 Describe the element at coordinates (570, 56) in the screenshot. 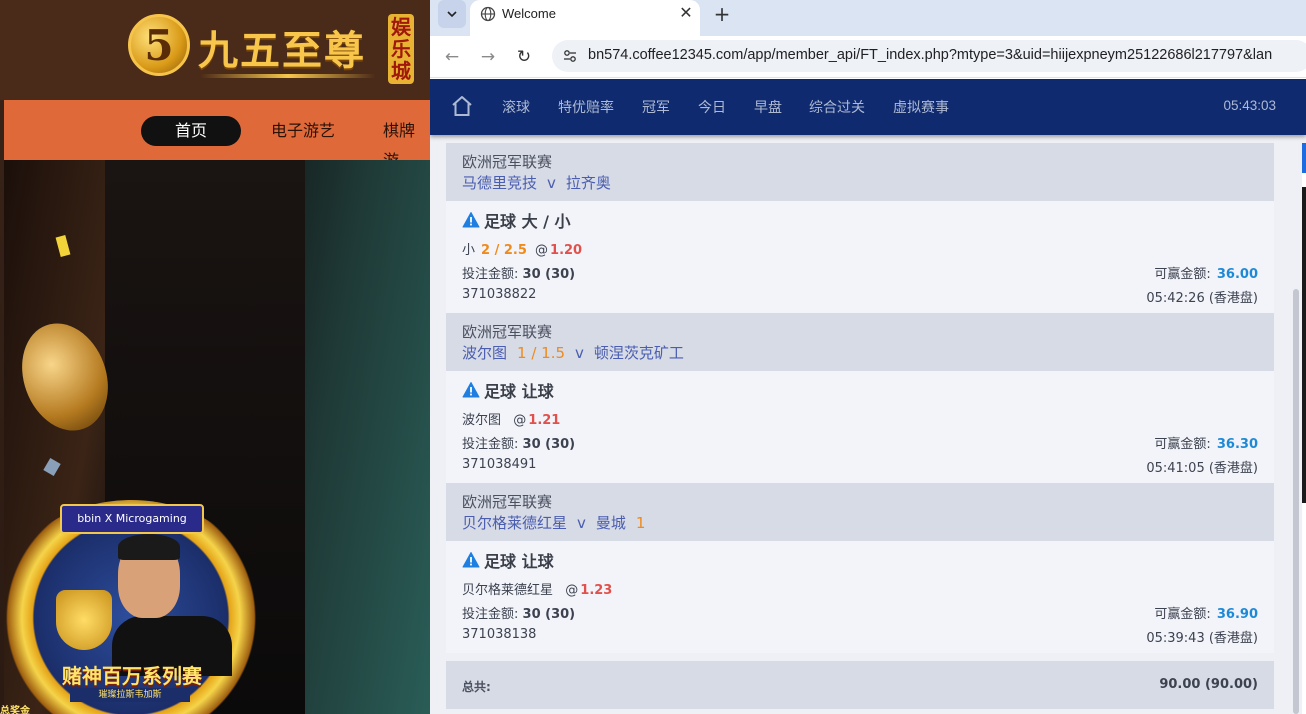

I see `tune-icon` at that location.